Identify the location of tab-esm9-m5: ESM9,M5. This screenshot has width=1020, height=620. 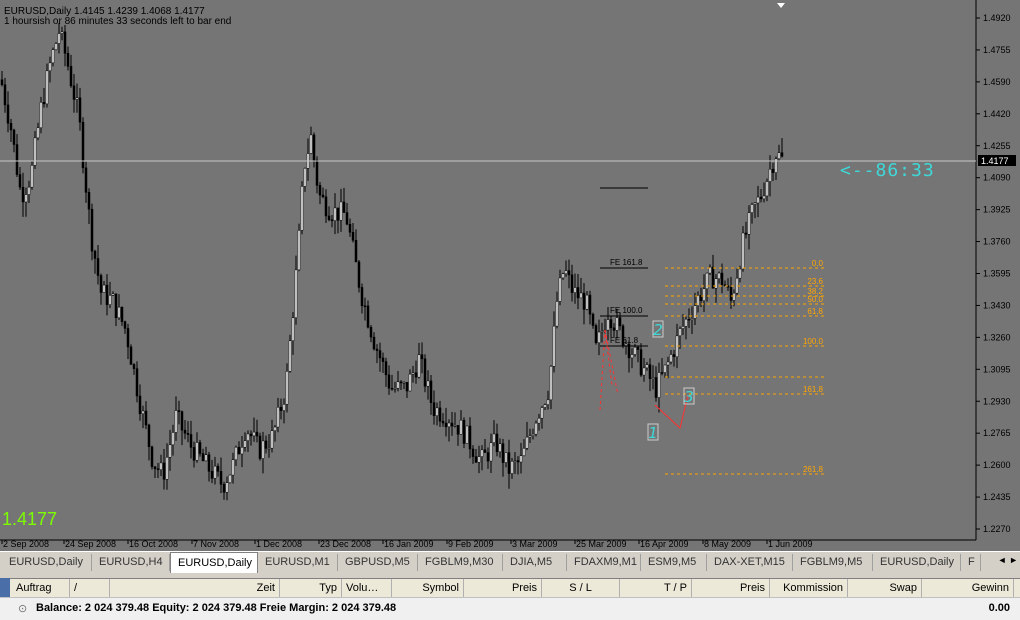
(674, 562).